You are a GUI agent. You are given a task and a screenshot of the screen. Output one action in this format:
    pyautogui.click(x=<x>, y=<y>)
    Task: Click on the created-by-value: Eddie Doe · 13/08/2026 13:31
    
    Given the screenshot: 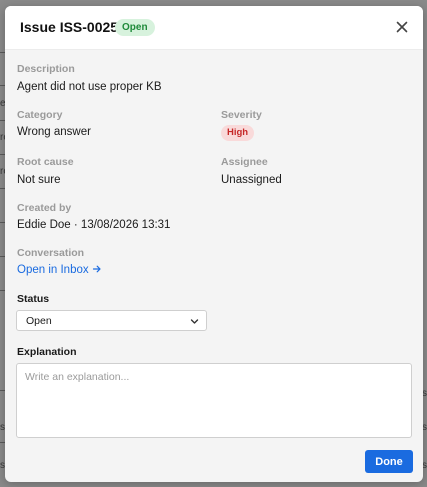 What is the action you would take?
    pyautogui.click(x=94, y=225)
    